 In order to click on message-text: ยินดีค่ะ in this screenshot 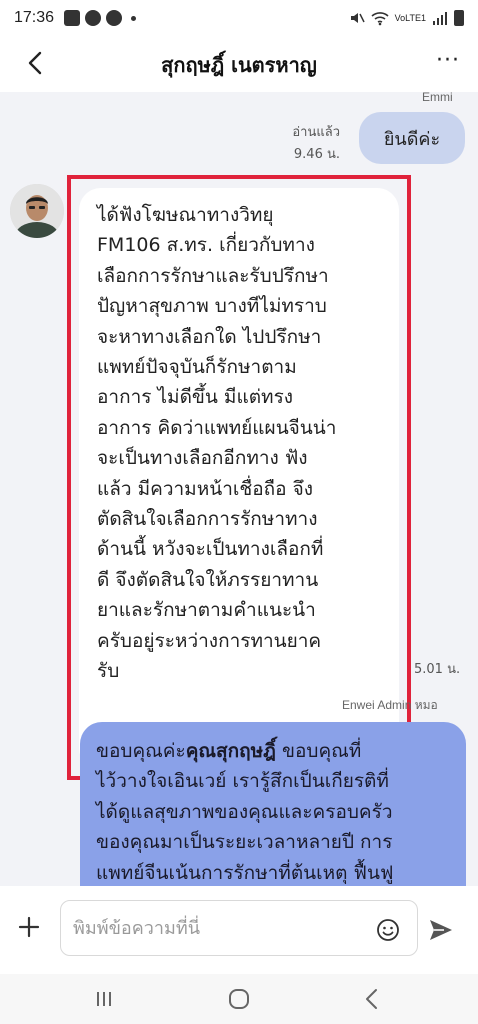, I will do `click(412, 139)`.